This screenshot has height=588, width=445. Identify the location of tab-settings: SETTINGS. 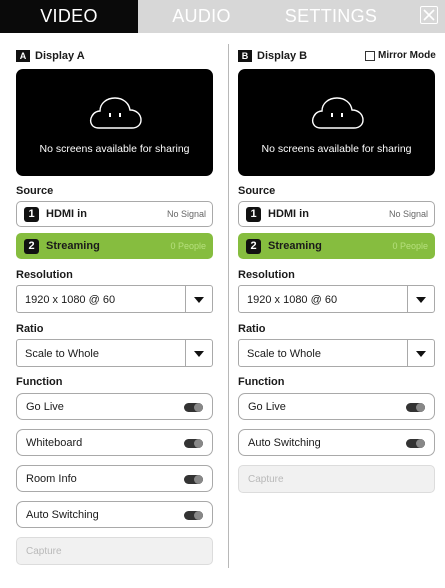
(331, 16).